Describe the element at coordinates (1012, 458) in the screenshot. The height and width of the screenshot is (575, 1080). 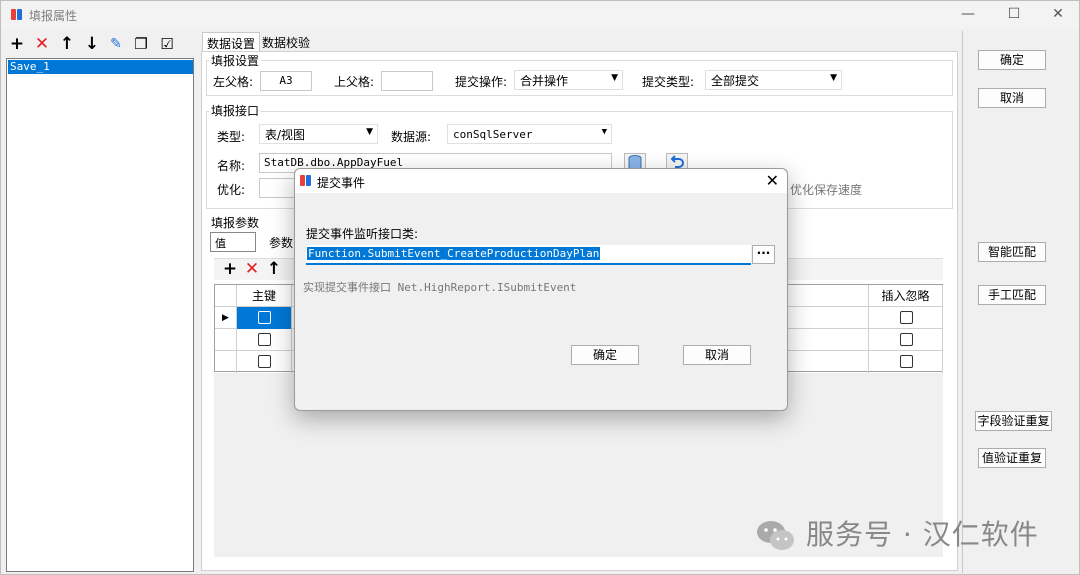
I see `value-dup-button: 值验证重复` at that location.